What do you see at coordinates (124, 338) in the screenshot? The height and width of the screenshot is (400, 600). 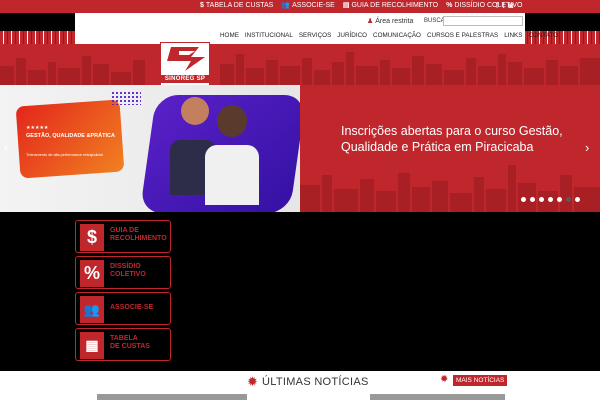 I see `quick-link-label-line1: TABELA` at bounding box center [124, 338].